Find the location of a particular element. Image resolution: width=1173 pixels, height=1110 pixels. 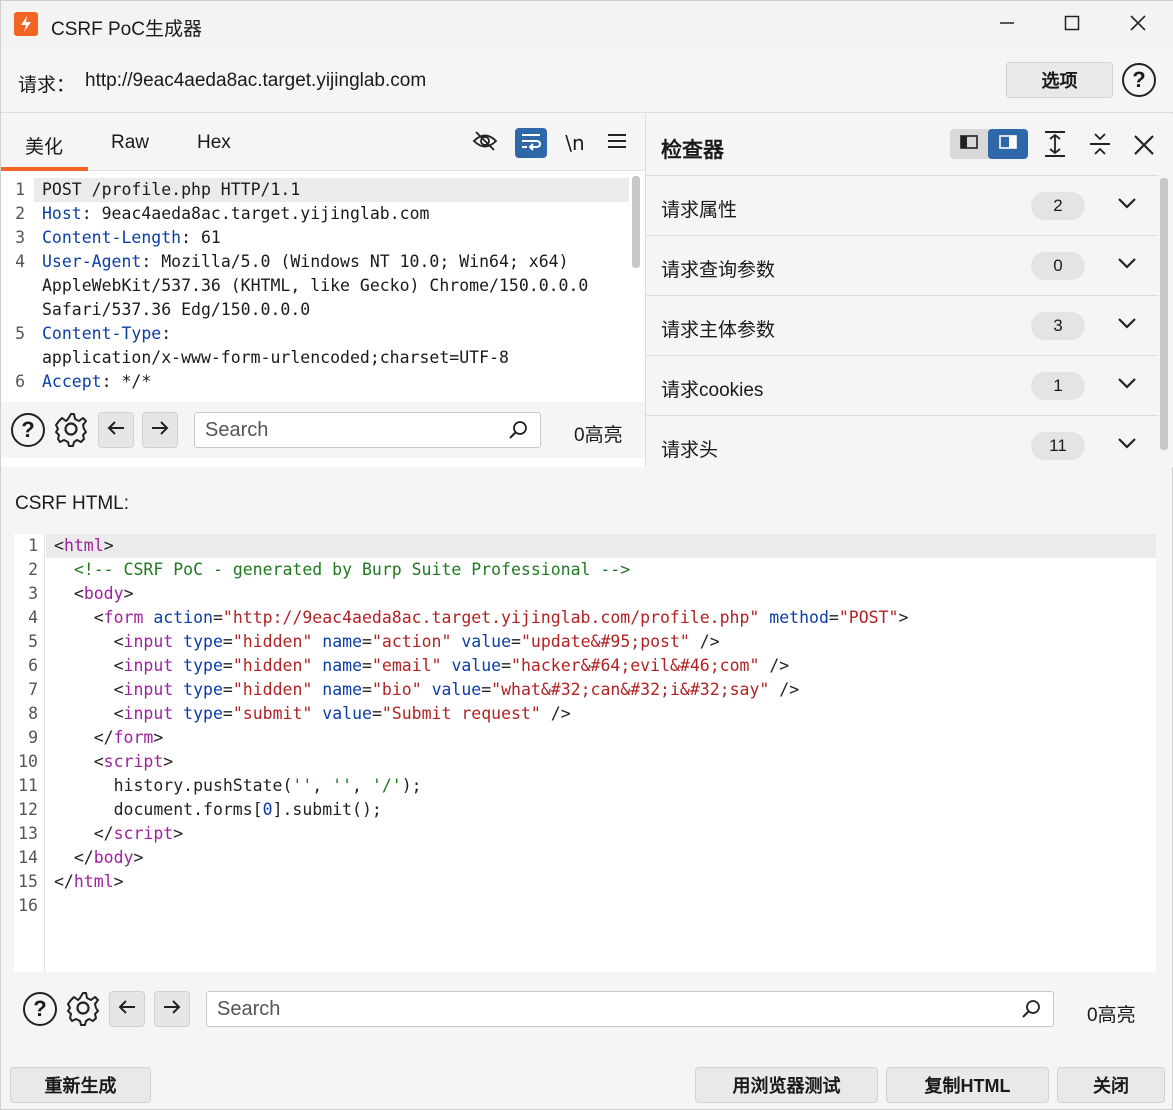

line-number: 6 is located at coordinates (33, 665).